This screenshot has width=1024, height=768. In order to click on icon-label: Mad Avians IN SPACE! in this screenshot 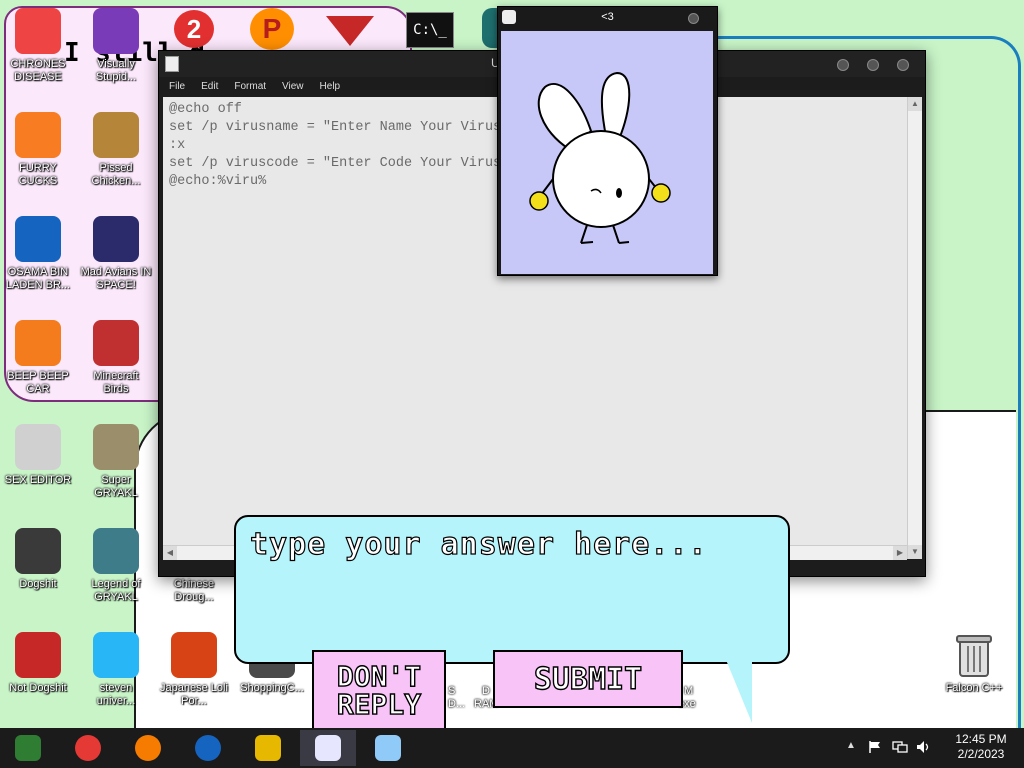, I will do `click(116, 278)`.